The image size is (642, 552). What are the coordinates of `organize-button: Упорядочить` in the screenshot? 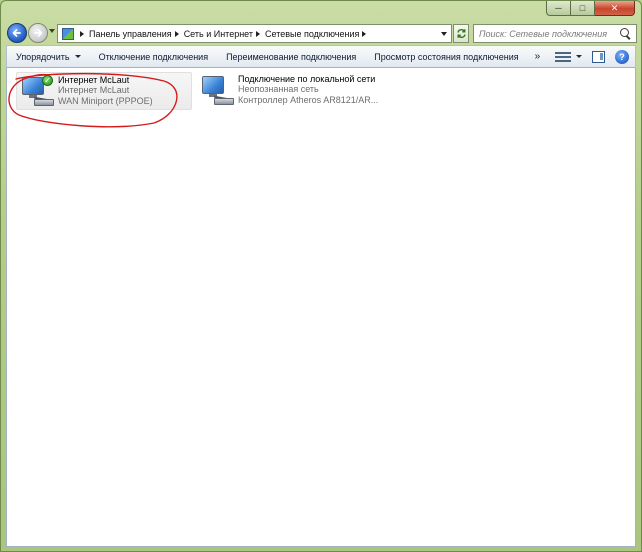 It's located at (48, 56).